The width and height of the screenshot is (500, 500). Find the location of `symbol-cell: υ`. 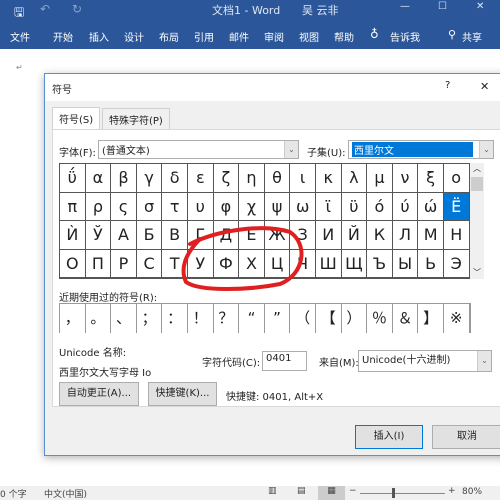

symbol-cell: υ is located at coordinates (200, 206).